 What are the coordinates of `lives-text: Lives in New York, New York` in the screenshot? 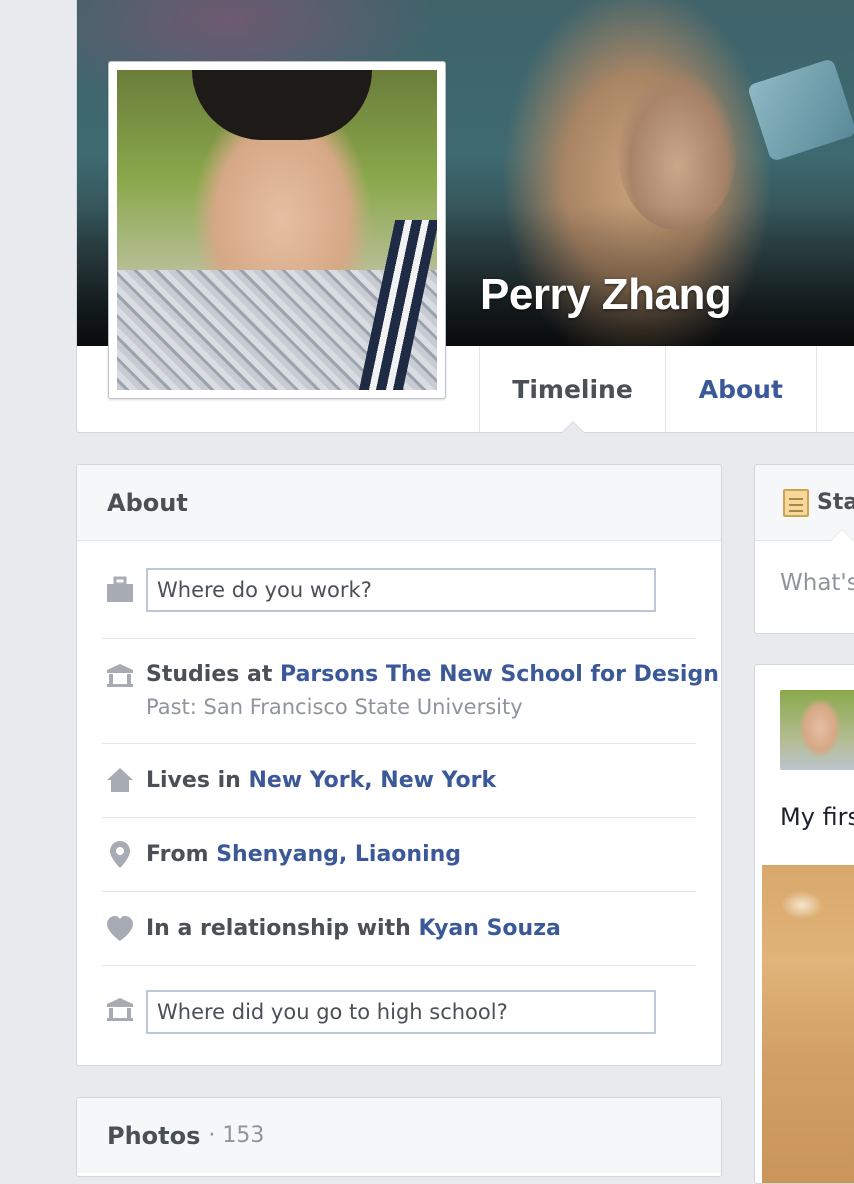 It's located at (321, 780).